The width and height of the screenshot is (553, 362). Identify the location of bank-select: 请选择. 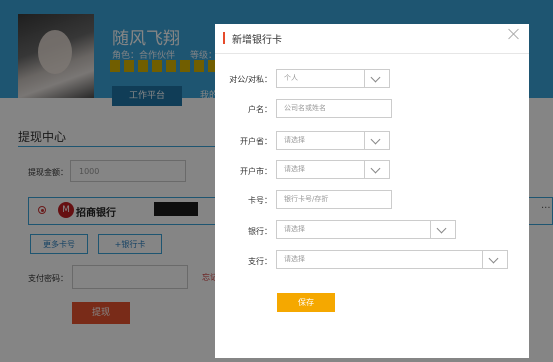
(366, 229).